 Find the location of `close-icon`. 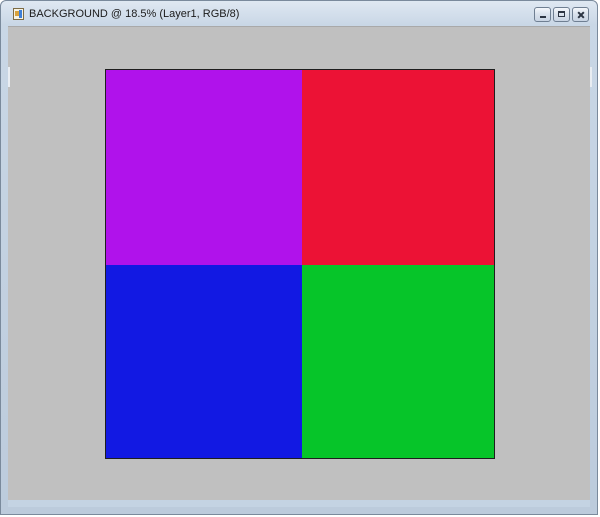

close-icon is located at coordinates (580, 14).